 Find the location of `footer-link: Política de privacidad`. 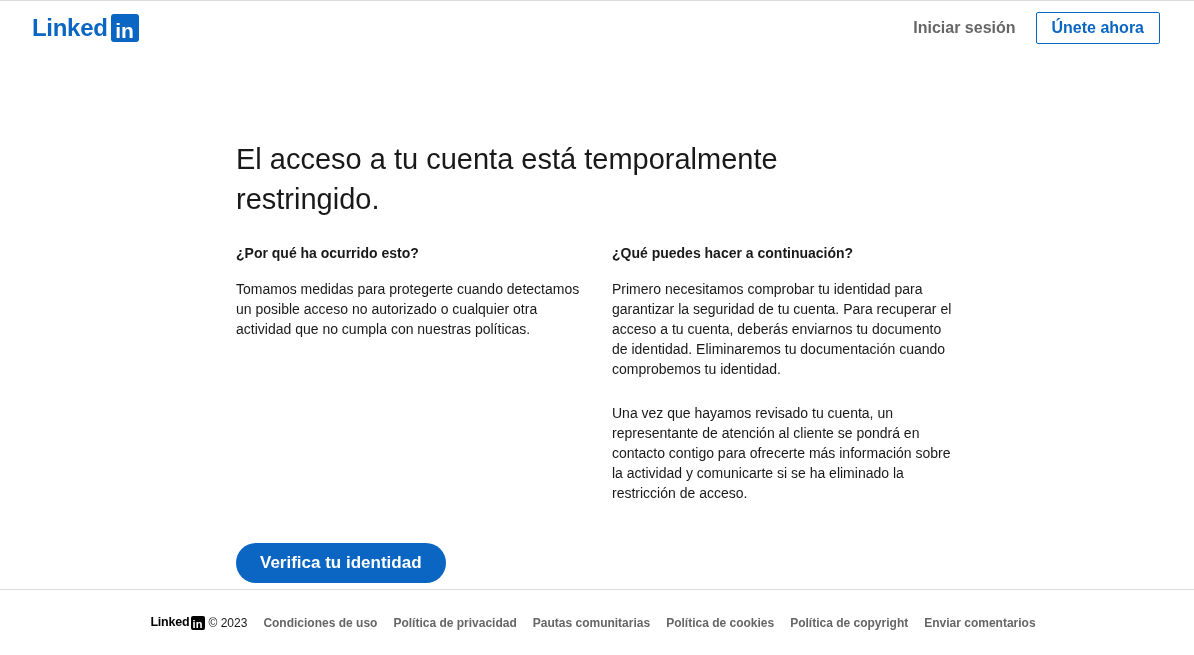

footer-link: Política de privacidad is located at coordinates (455, 622).